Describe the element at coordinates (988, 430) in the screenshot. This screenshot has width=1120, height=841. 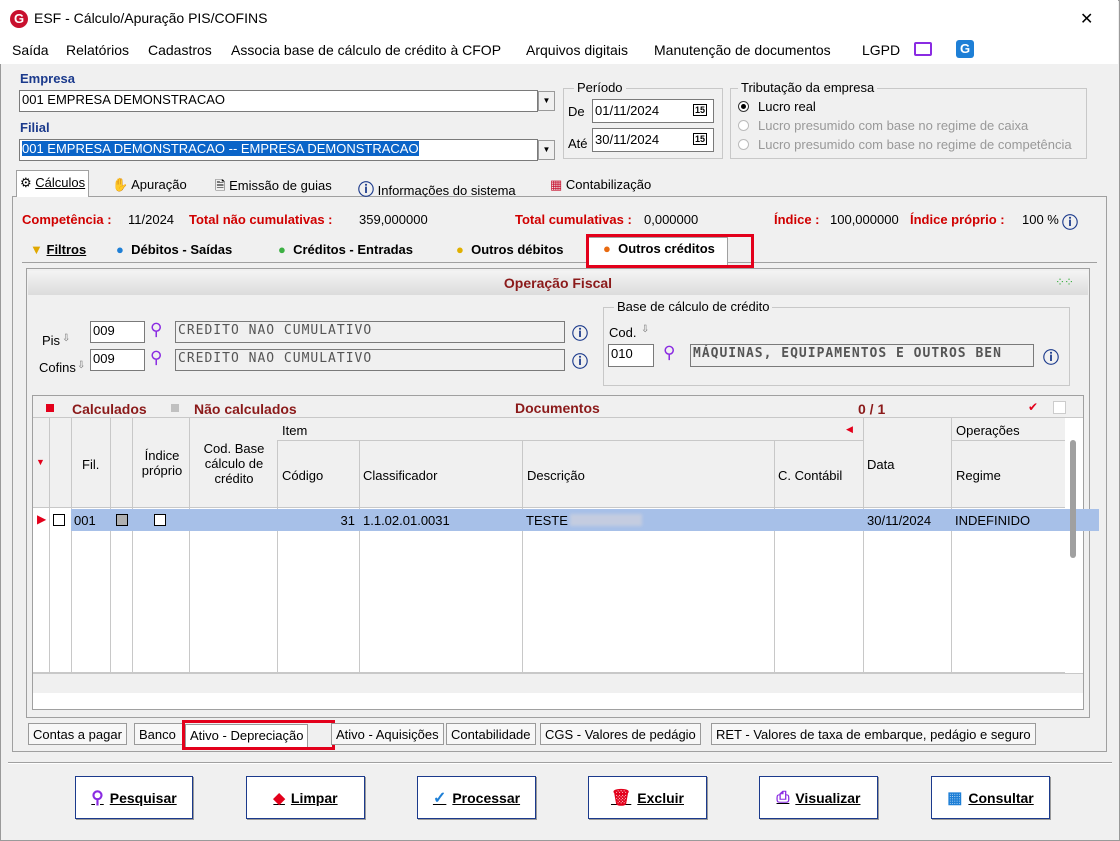
I see `col-operacoes: Operações` at that location.